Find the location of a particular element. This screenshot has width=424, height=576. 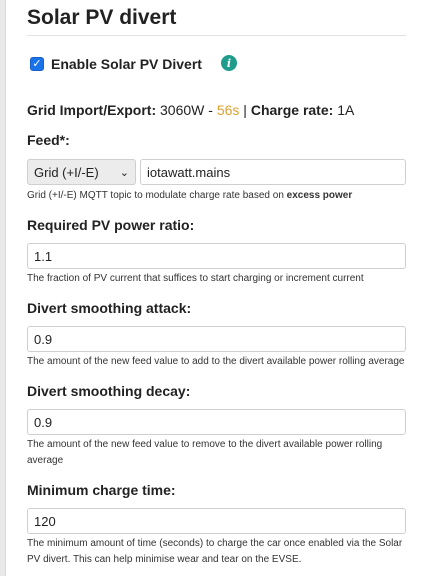

feed-label: Feed*: is located at coordinates (48, 140).